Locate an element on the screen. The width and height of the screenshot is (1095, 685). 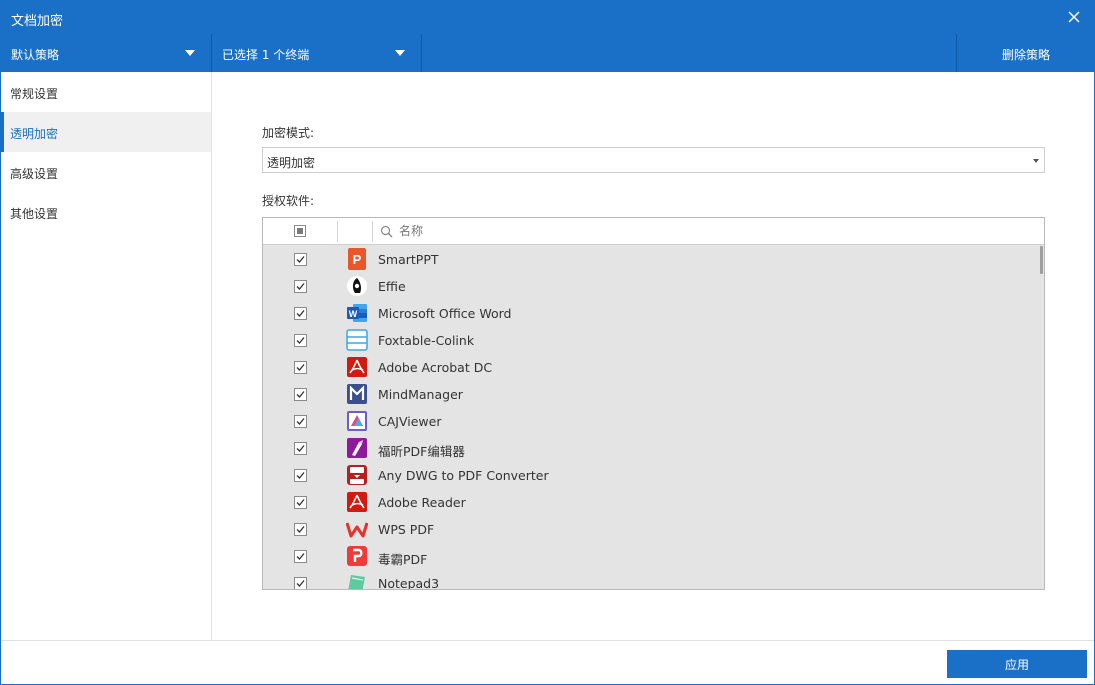
software-name: MindManager is located at coordinates (420, 394).